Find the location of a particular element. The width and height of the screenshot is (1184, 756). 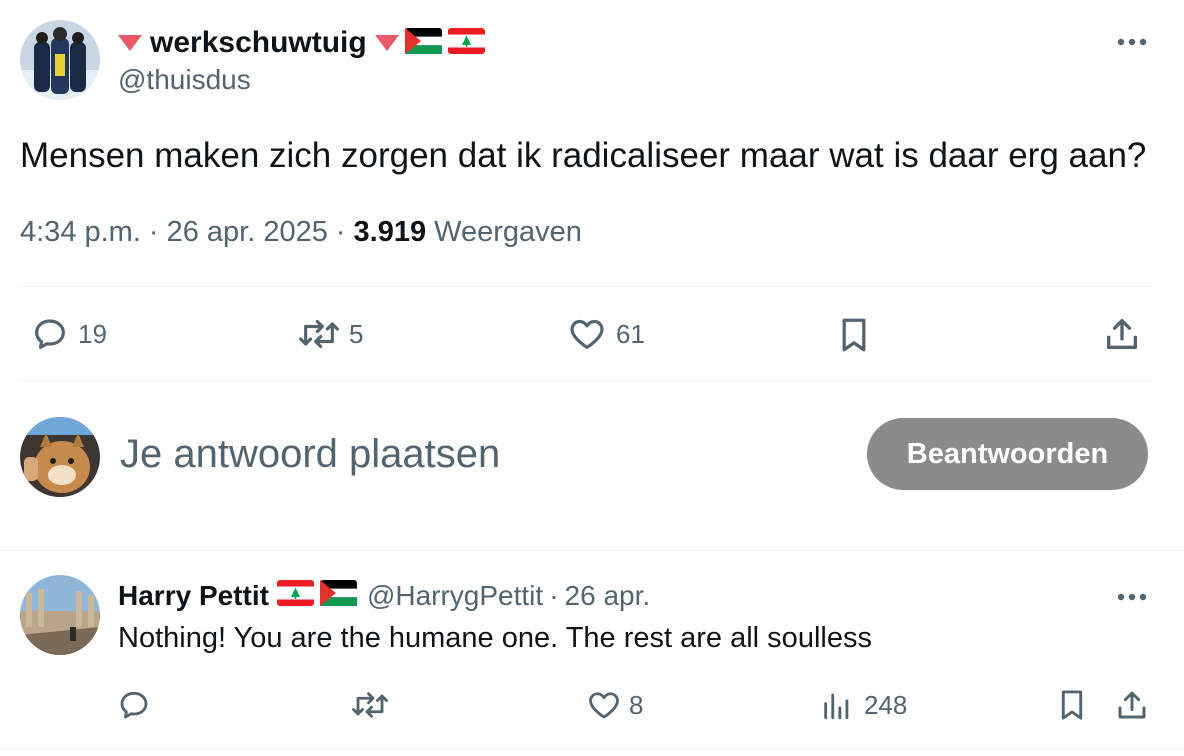

author-display-name: werkschuwtuig is located at coordinates (258, 42).